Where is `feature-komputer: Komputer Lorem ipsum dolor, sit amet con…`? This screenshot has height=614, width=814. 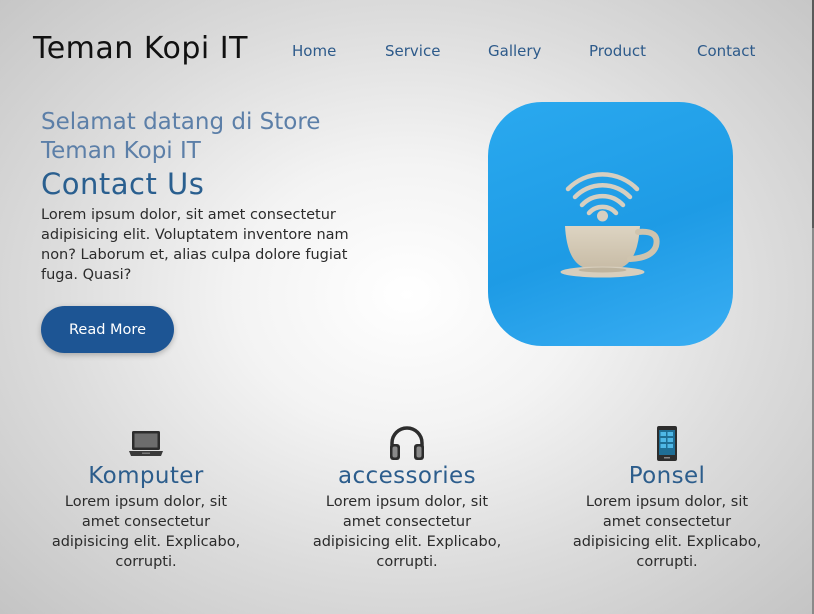 feature-komputer: Komputer Lorem ipsum dolor, sit amet con… is located at coordinates (146, 498).